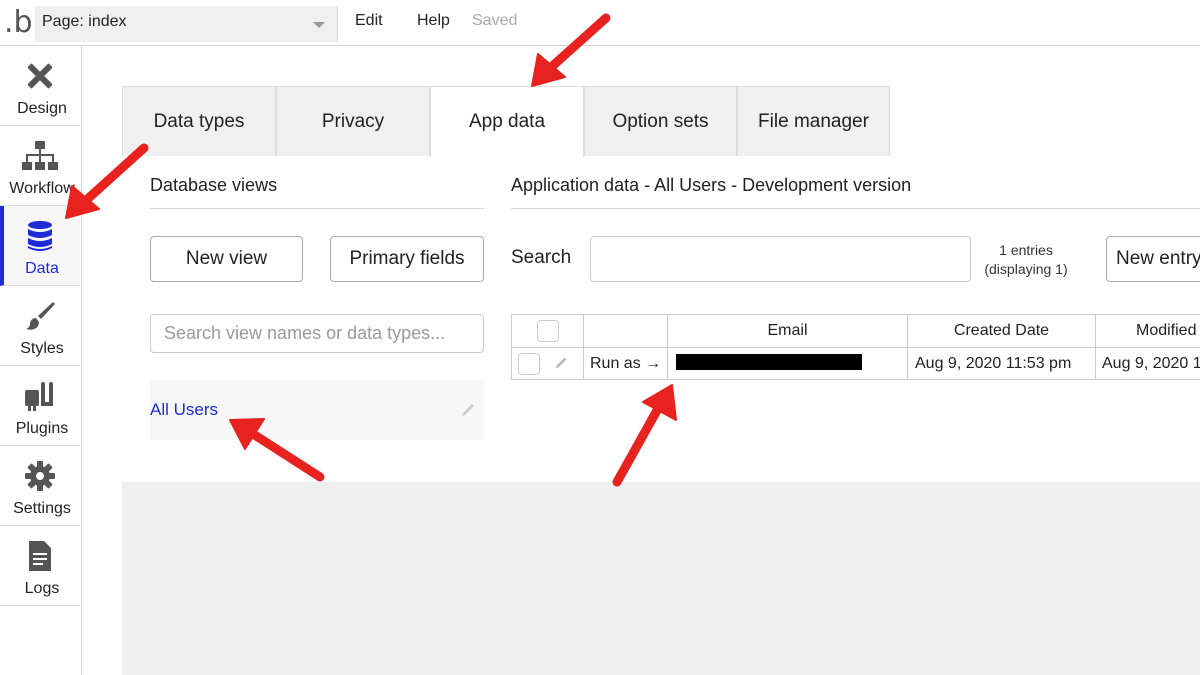 The height and width of the screenshot is (675, 1200). Describe the element at coordinates (626, 364) in the screenshot. I see `run-as-link: Run as →` at that location.